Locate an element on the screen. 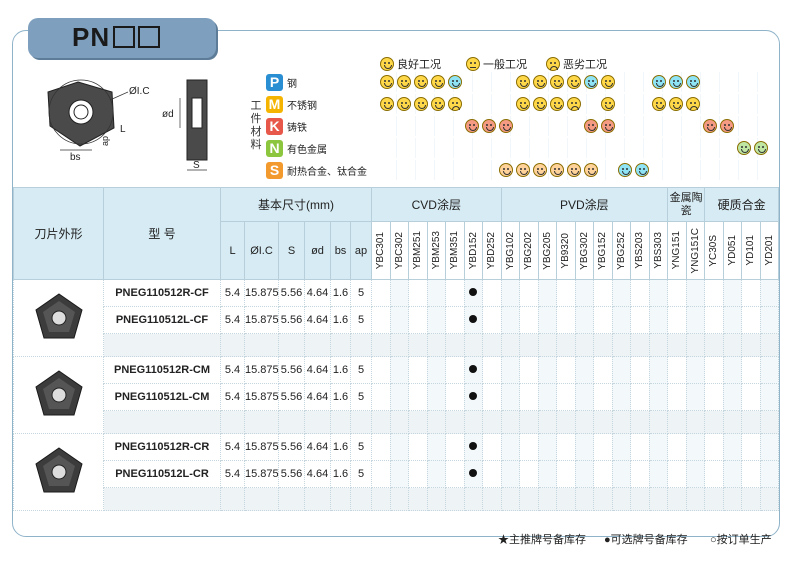 The height and width of the screenshot is (561, 790). grade-col-header: YNG151C is located at coordinates (695, 250).